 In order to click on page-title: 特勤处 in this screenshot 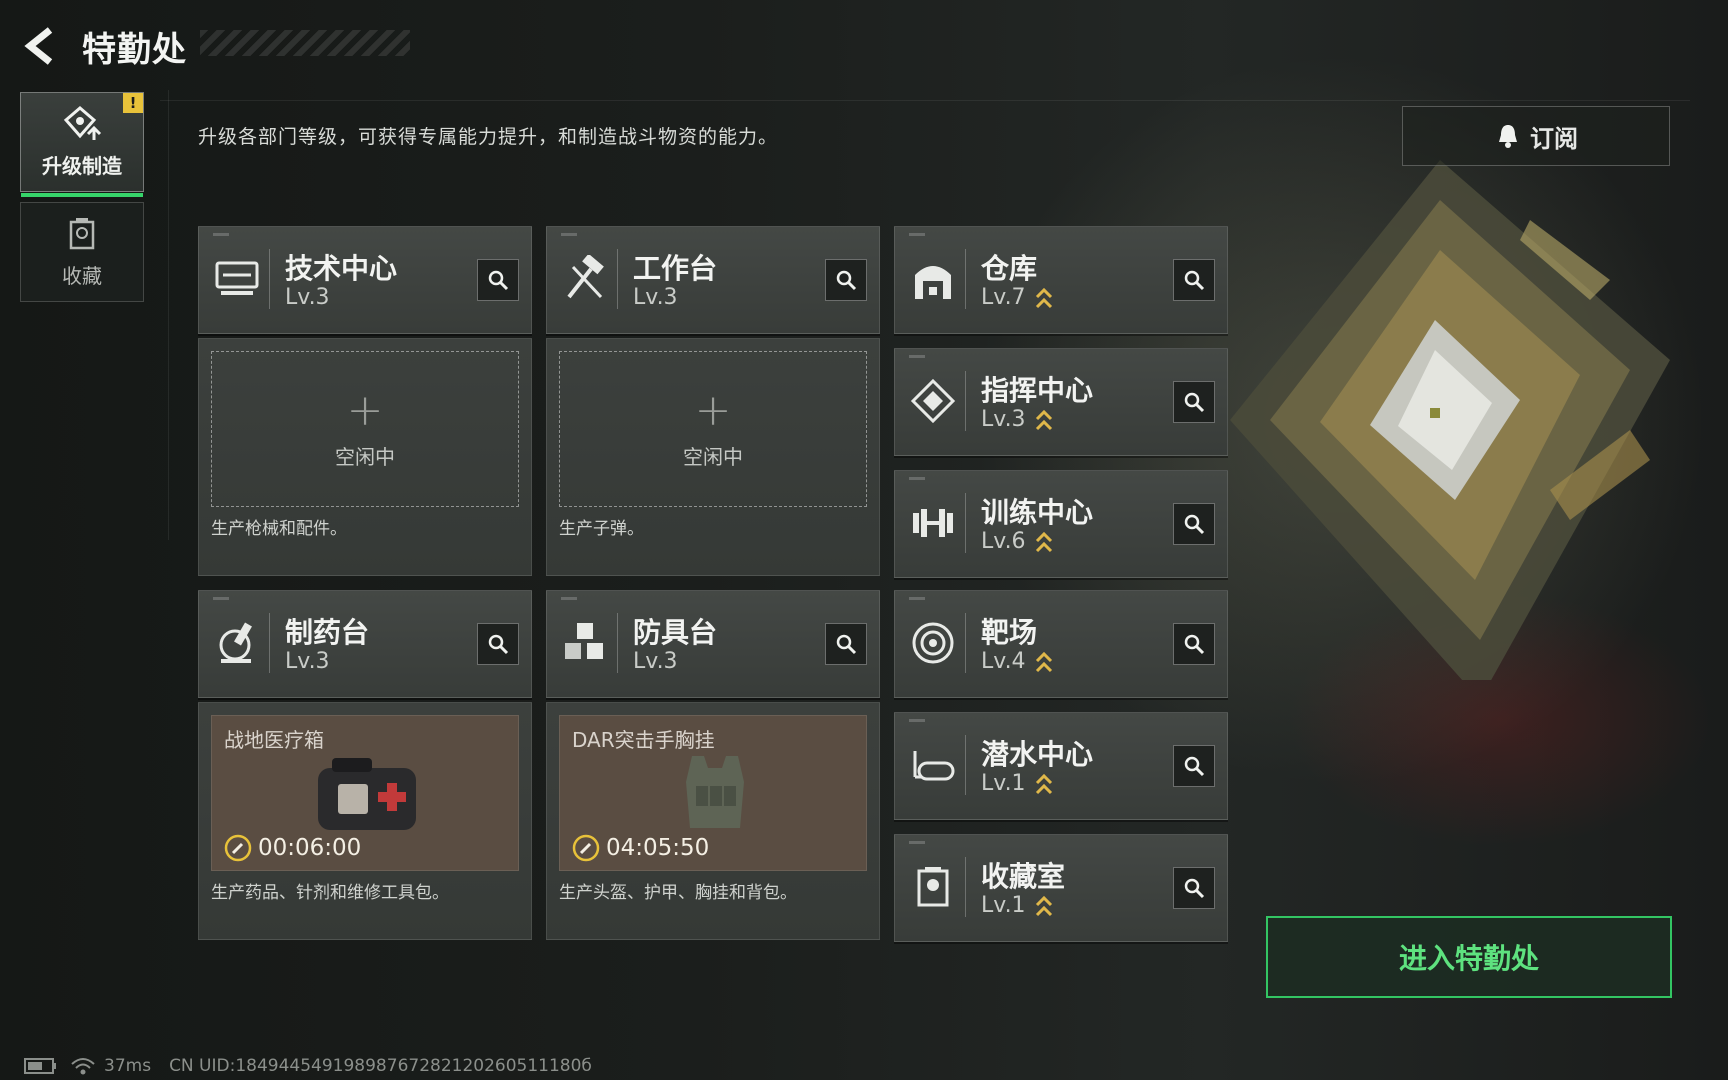, I will do `click(134, 50)`.